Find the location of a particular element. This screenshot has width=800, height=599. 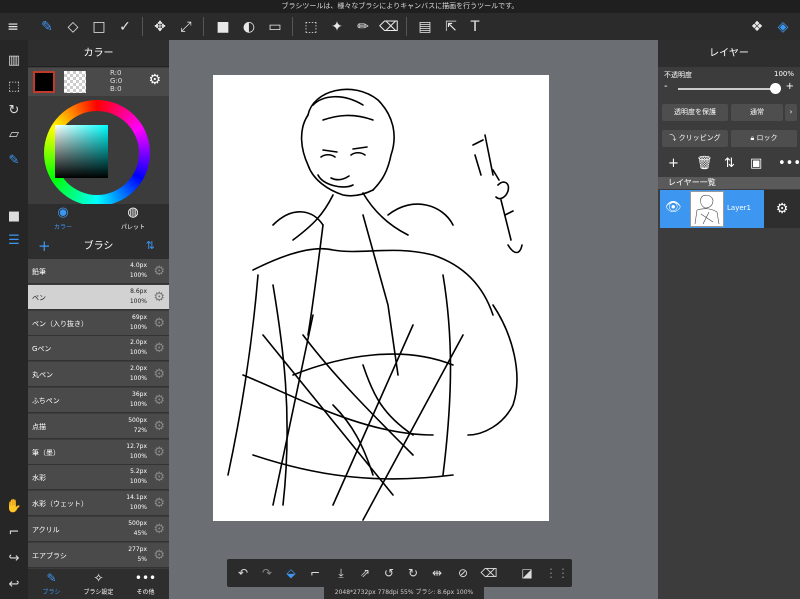

eye-icon: 👁︎ is located at coordinates (673, 207).